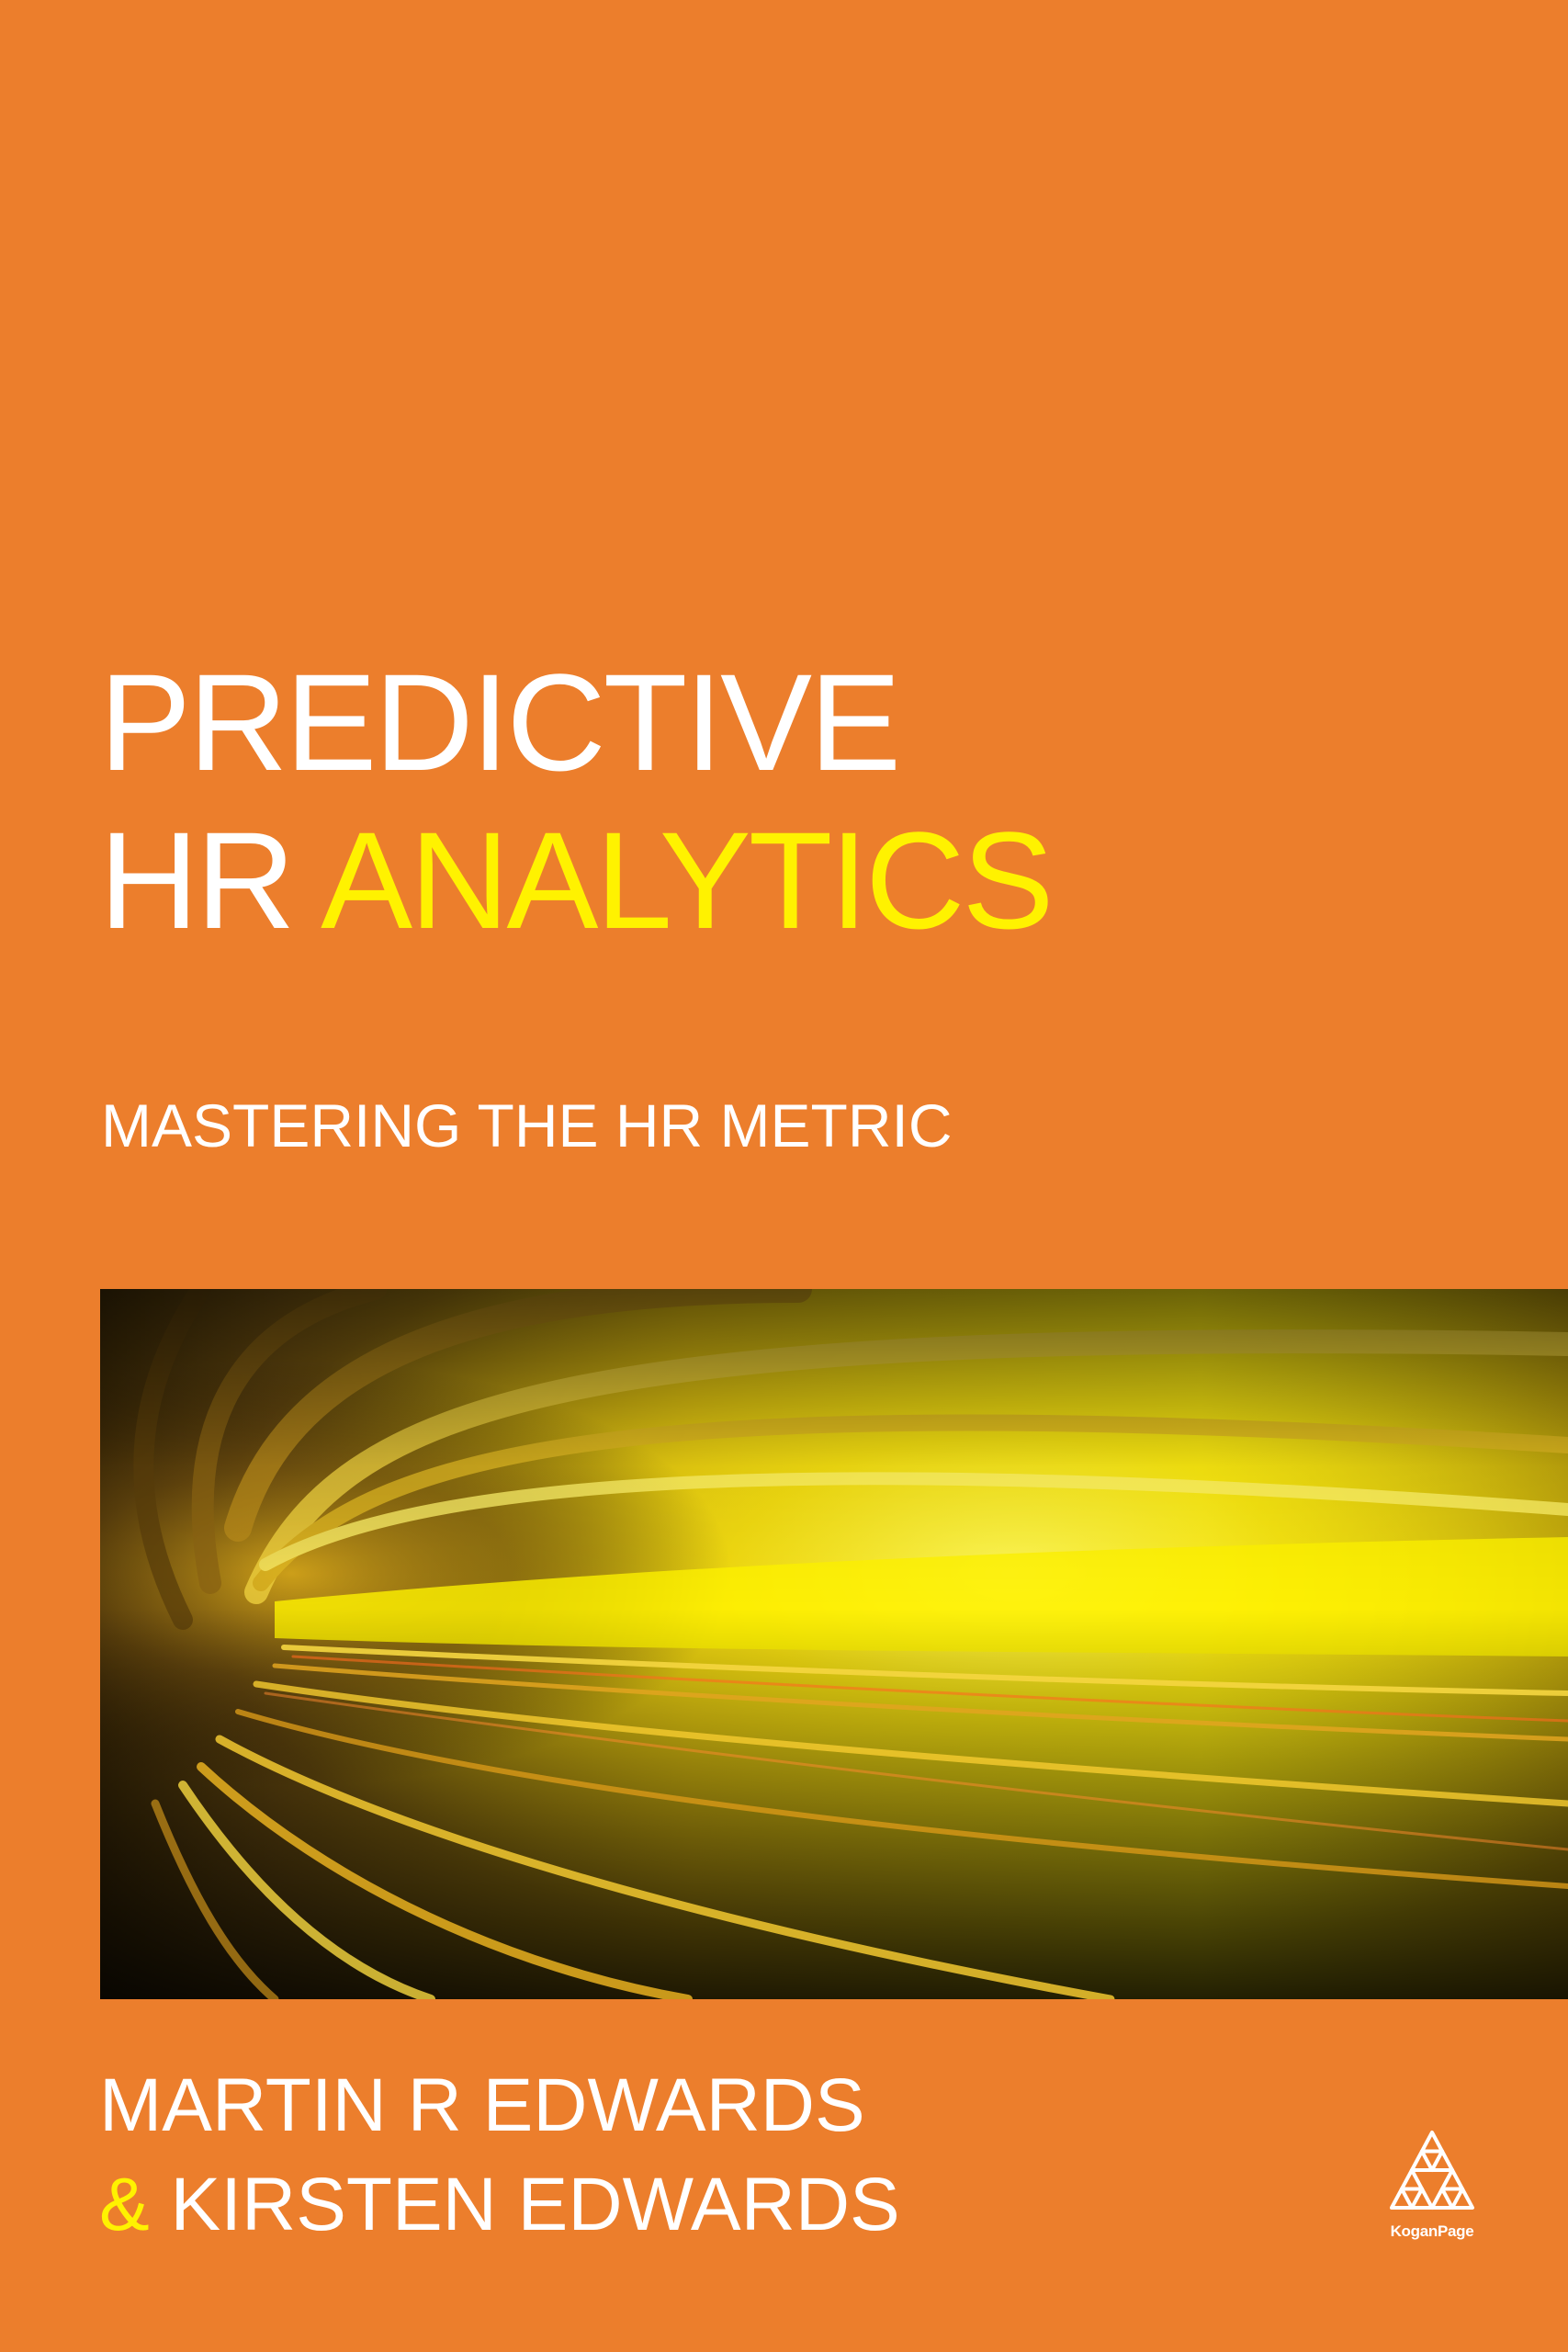 The image size is (1568, 2352). I want to click on author-2: & KIRSTEN EDWARDS, so click(500, 2205).